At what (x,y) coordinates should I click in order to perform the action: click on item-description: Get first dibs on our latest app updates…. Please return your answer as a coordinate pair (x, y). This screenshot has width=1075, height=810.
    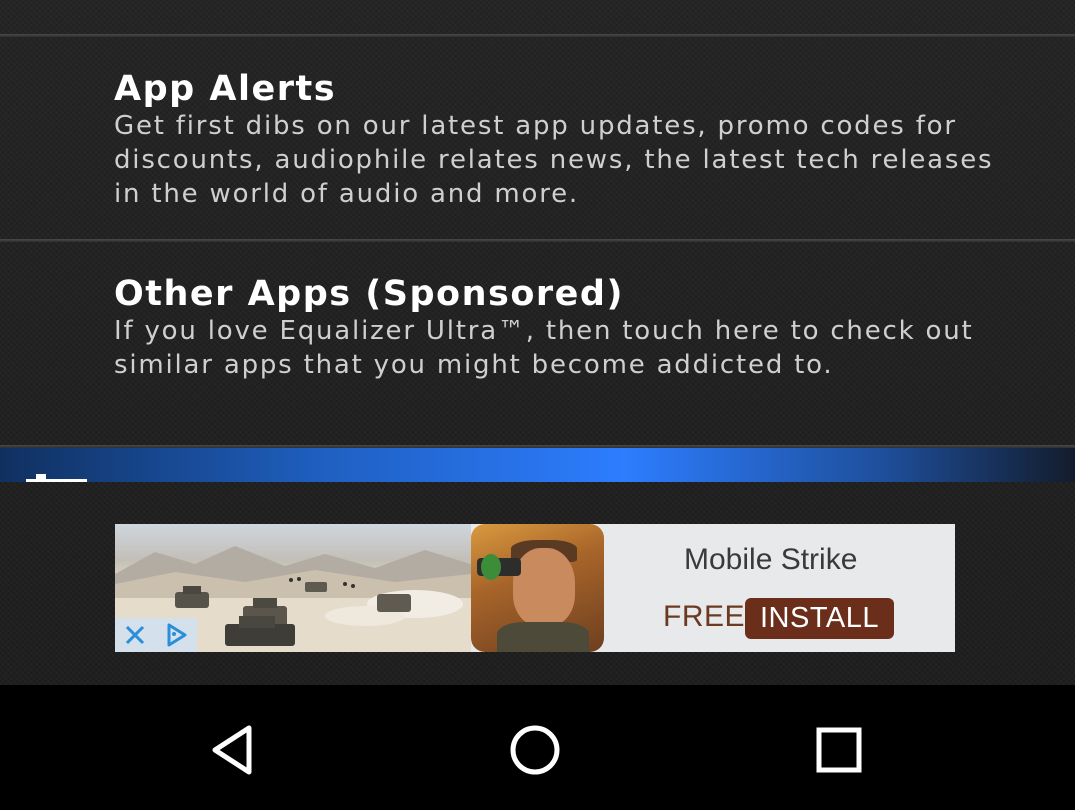
    Looking at the image, I should click on (554, 160).